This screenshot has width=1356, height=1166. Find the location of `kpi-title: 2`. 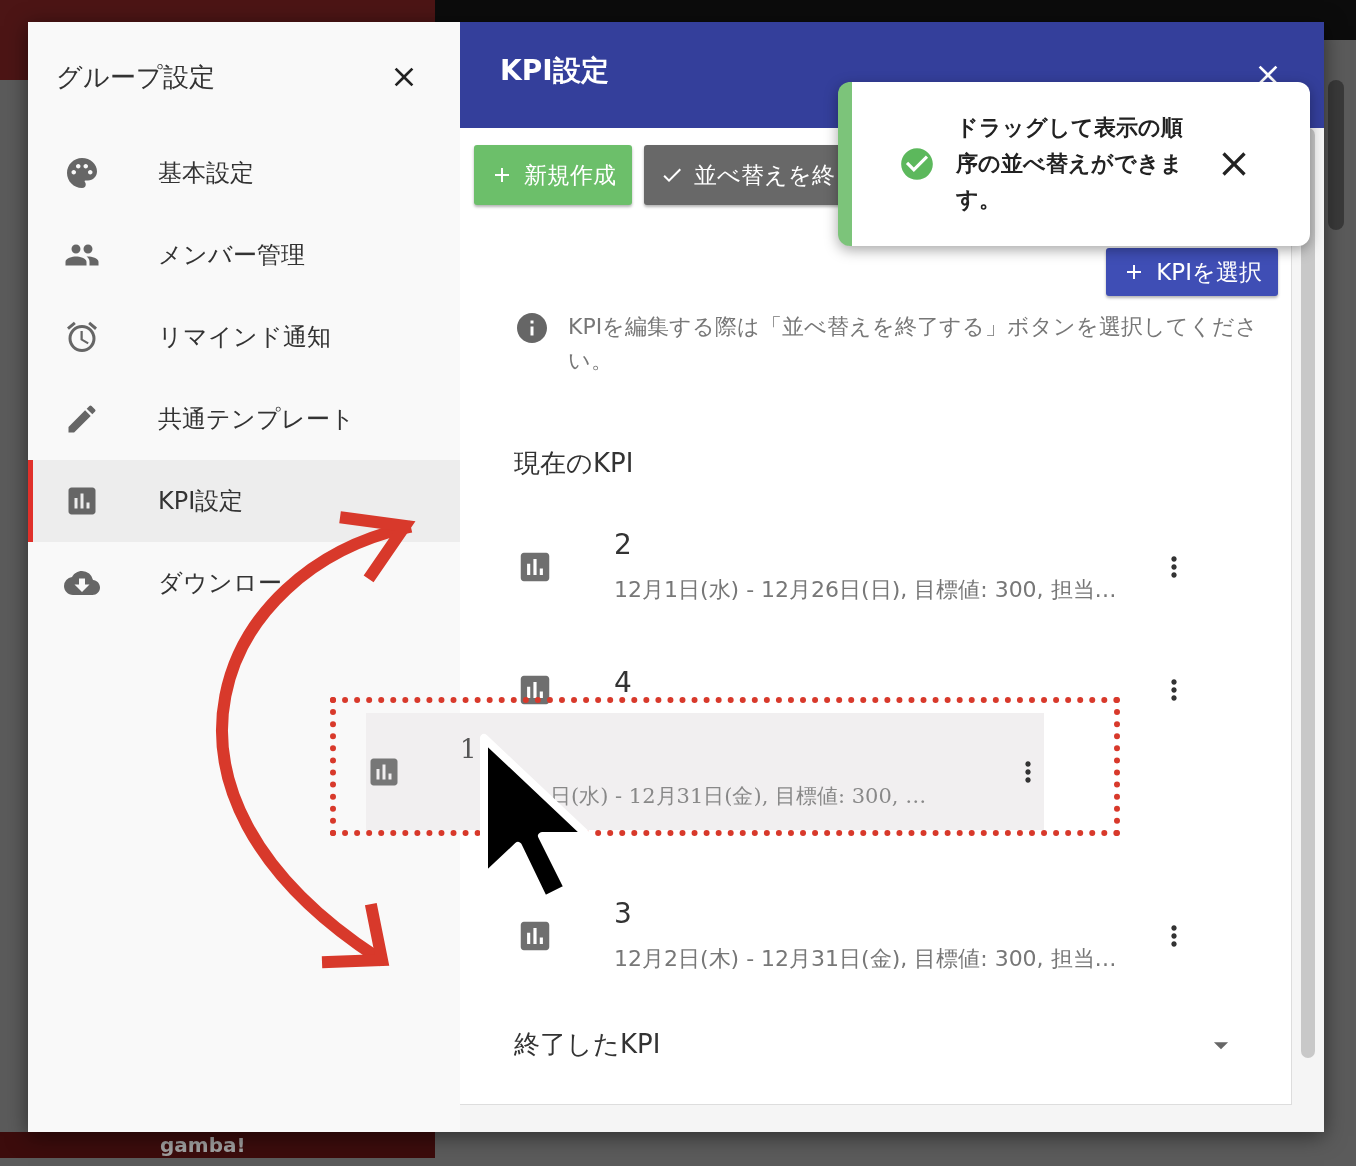

kpi-title: 2 is located at coordinates (623, 544).